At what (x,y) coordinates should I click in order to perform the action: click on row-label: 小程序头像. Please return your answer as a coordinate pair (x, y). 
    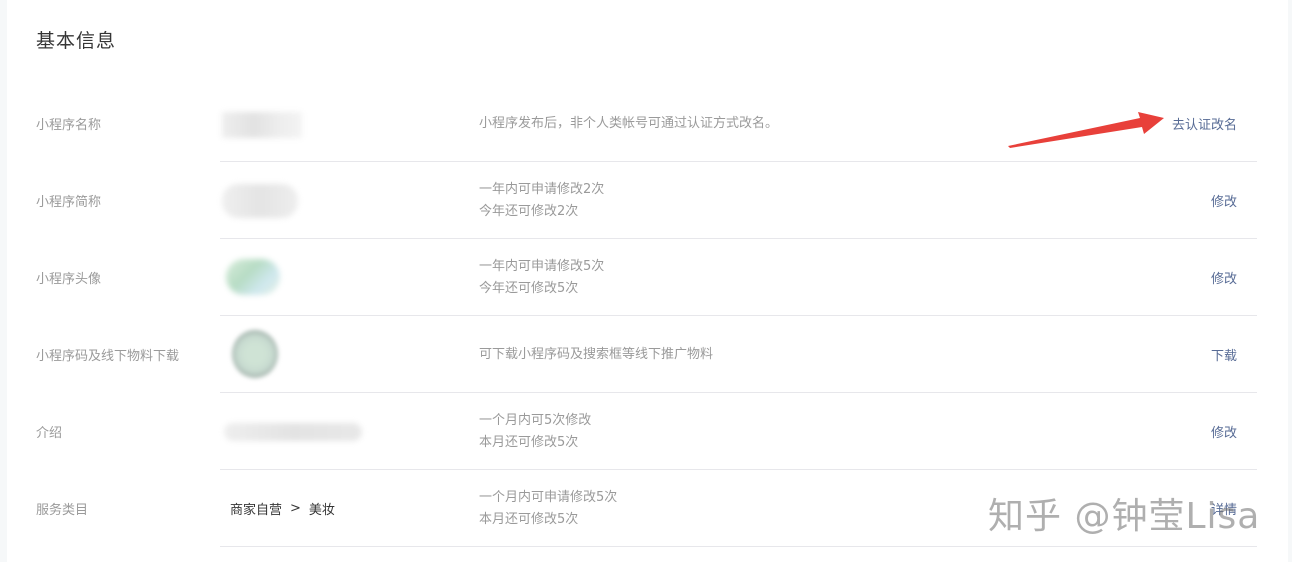
    Looking at the image, I should click on (69, 279).